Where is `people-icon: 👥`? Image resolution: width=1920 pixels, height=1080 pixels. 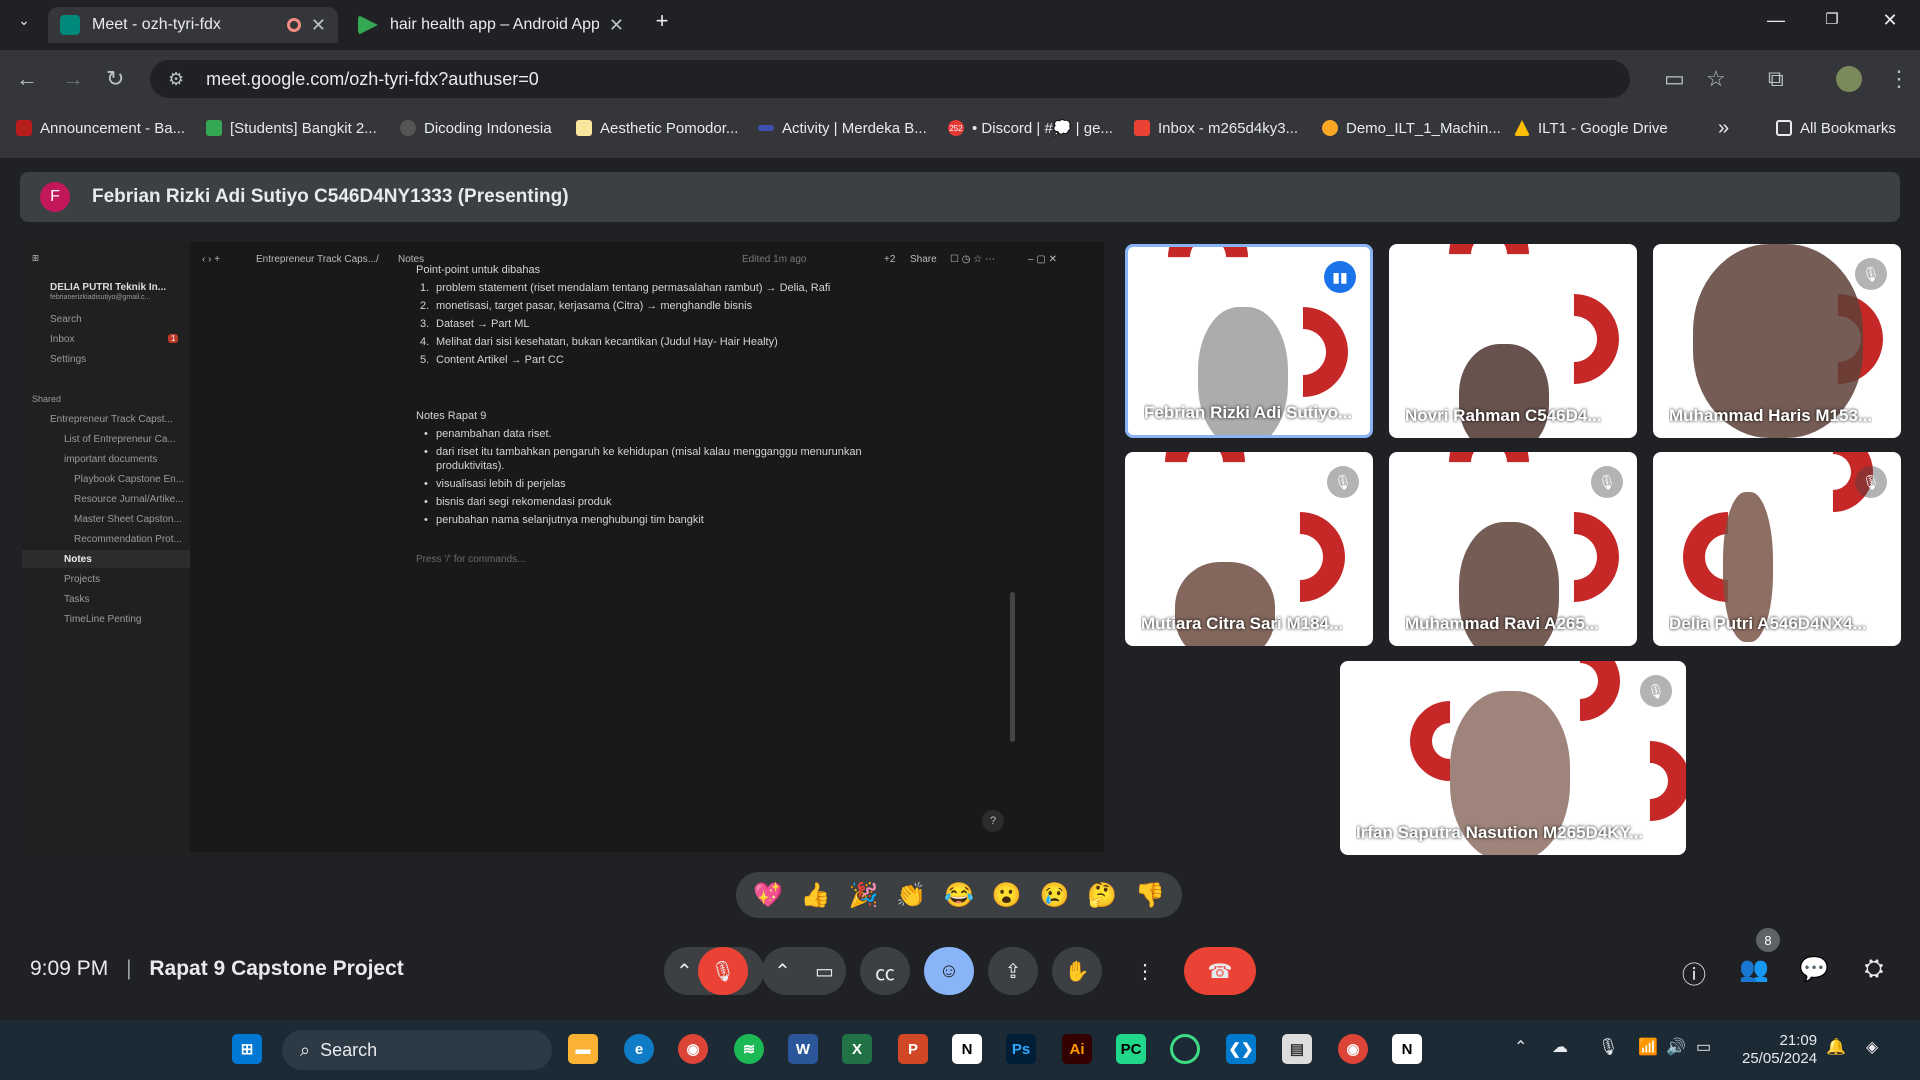 people-icon: 👥 is located at coordinates (1754, 969).